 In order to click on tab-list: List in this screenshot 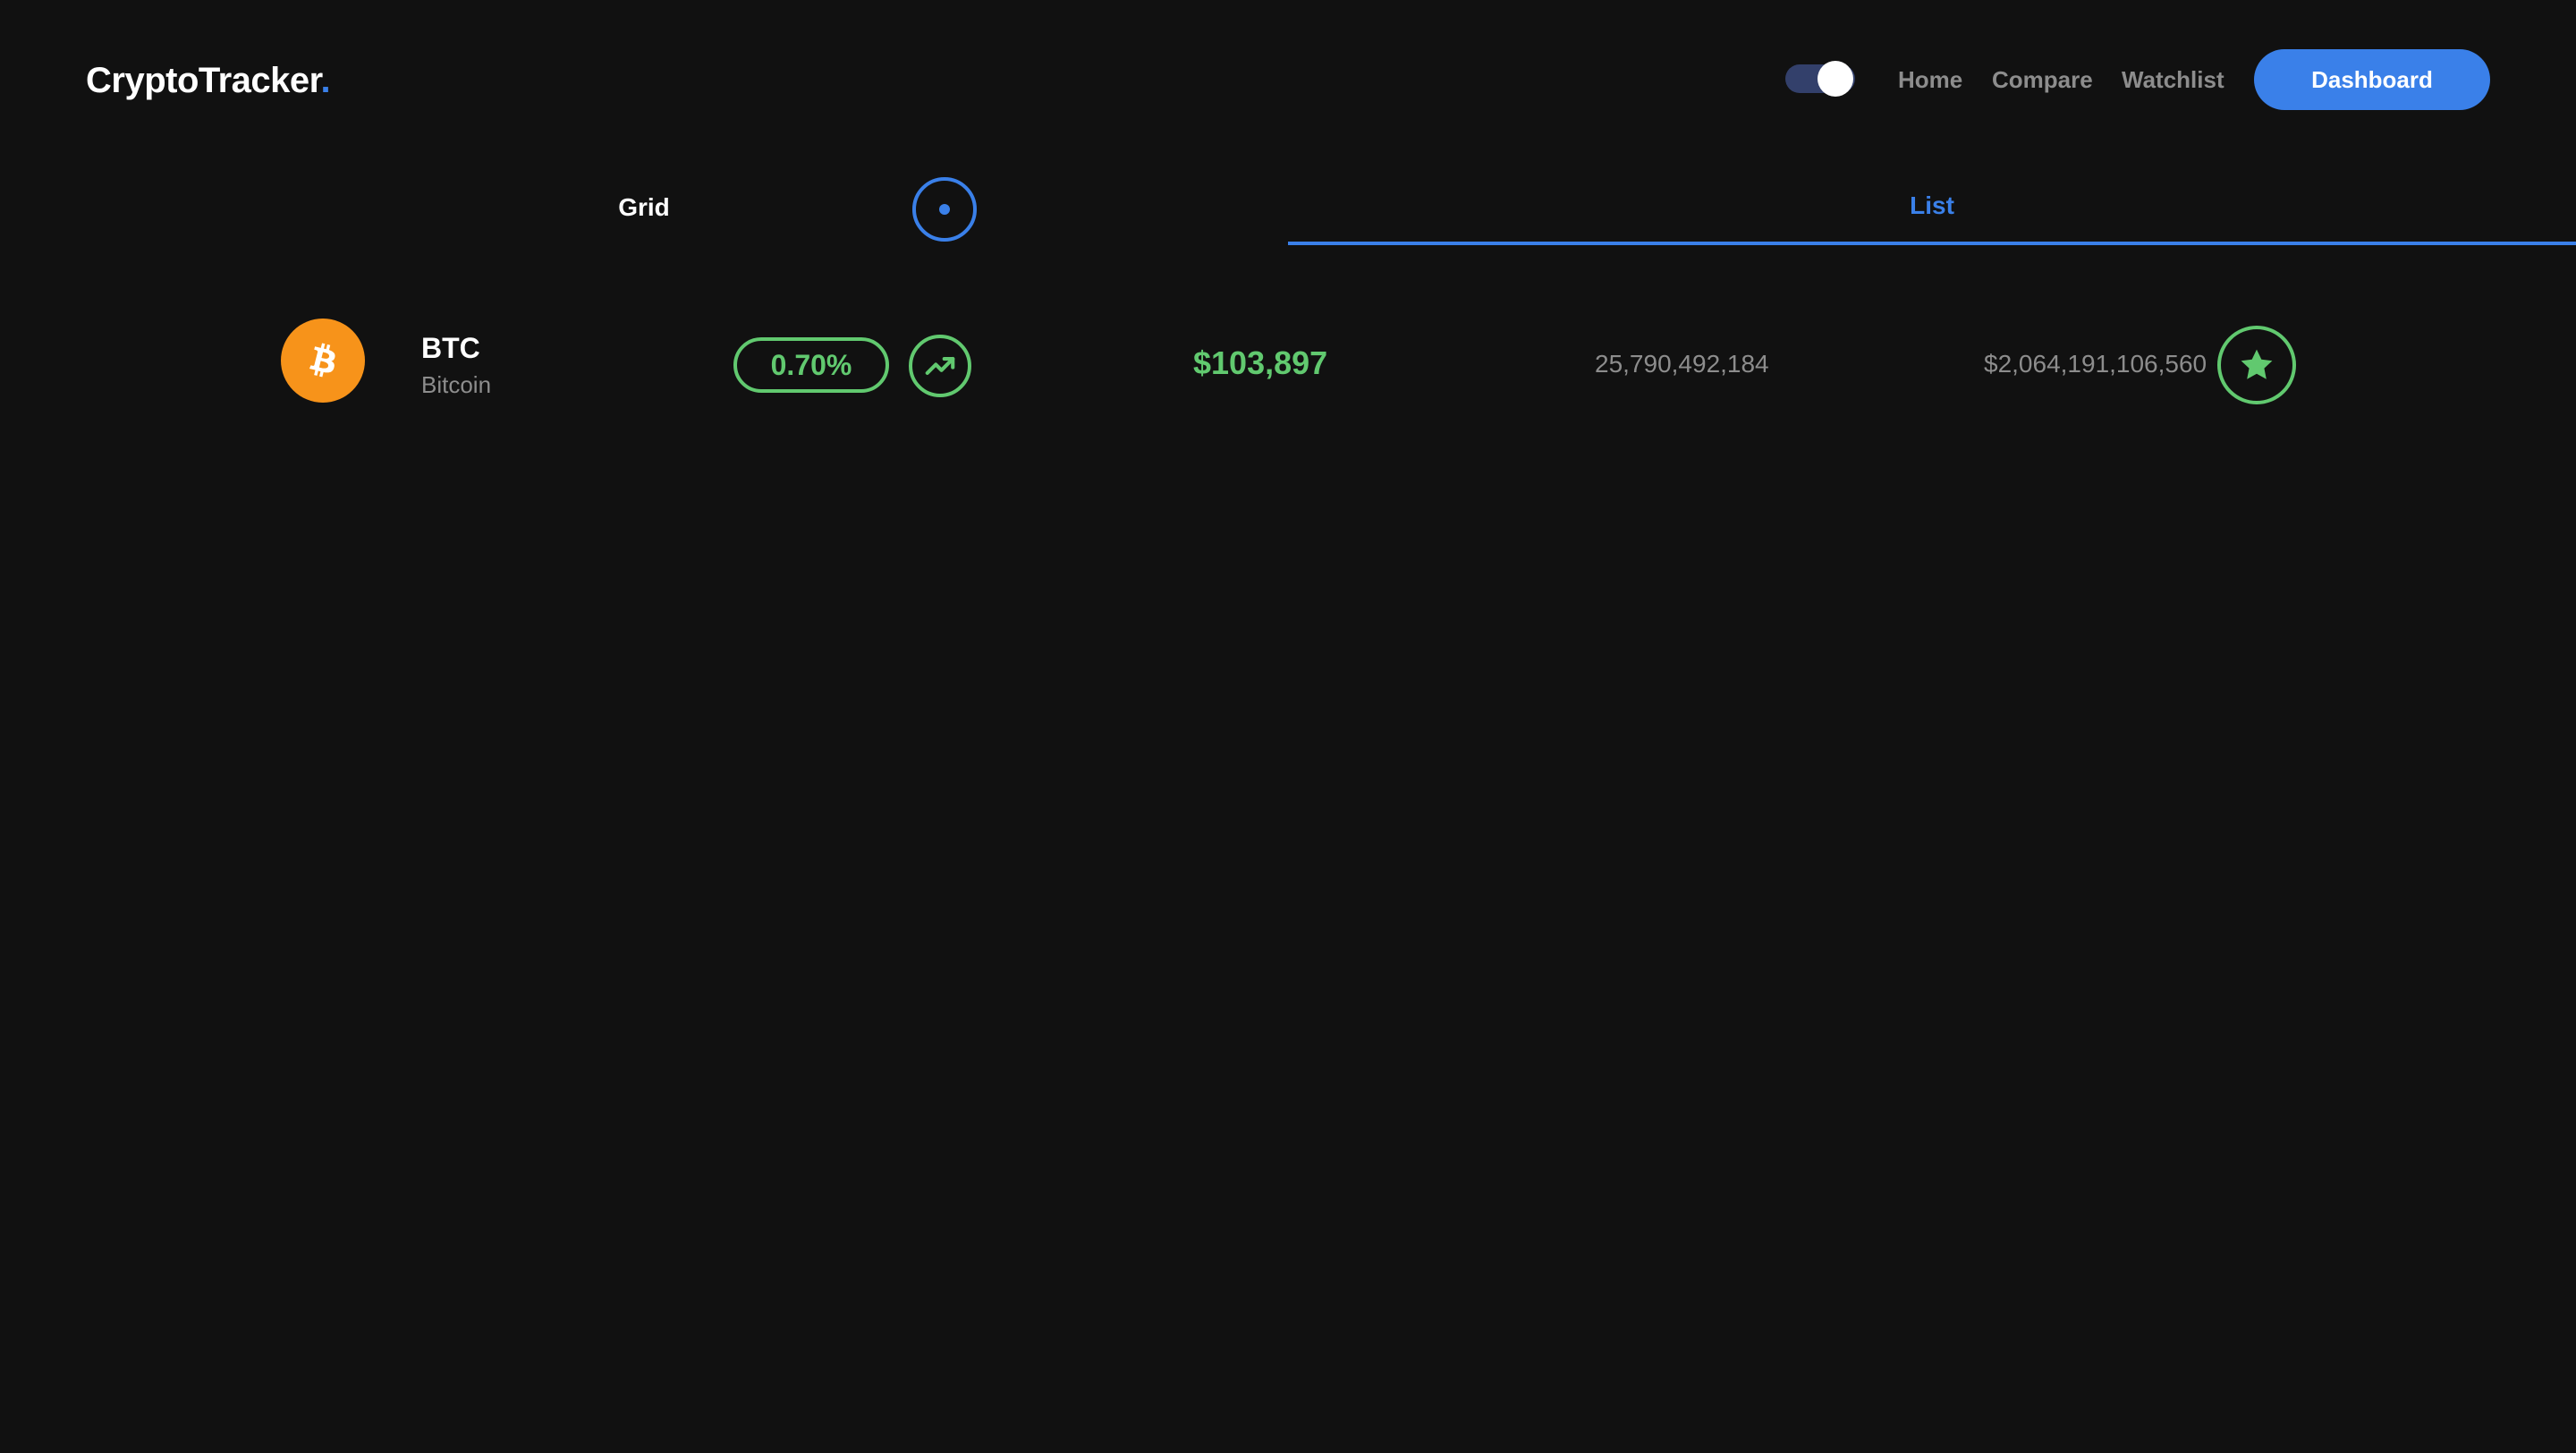, I will do `click(1932, 207)`.